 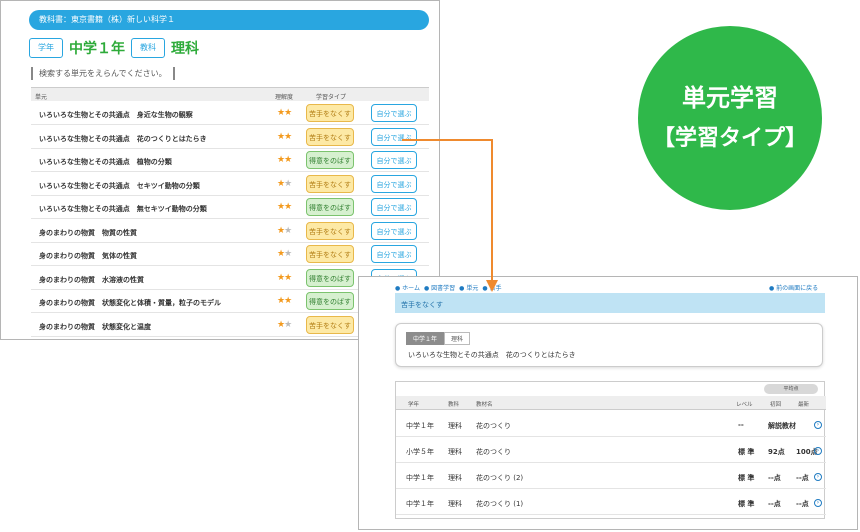 I want to click on material-row: 小学５年 理科 花のつくり標 準 92点 100点 ›, so click(x=611, y=450).